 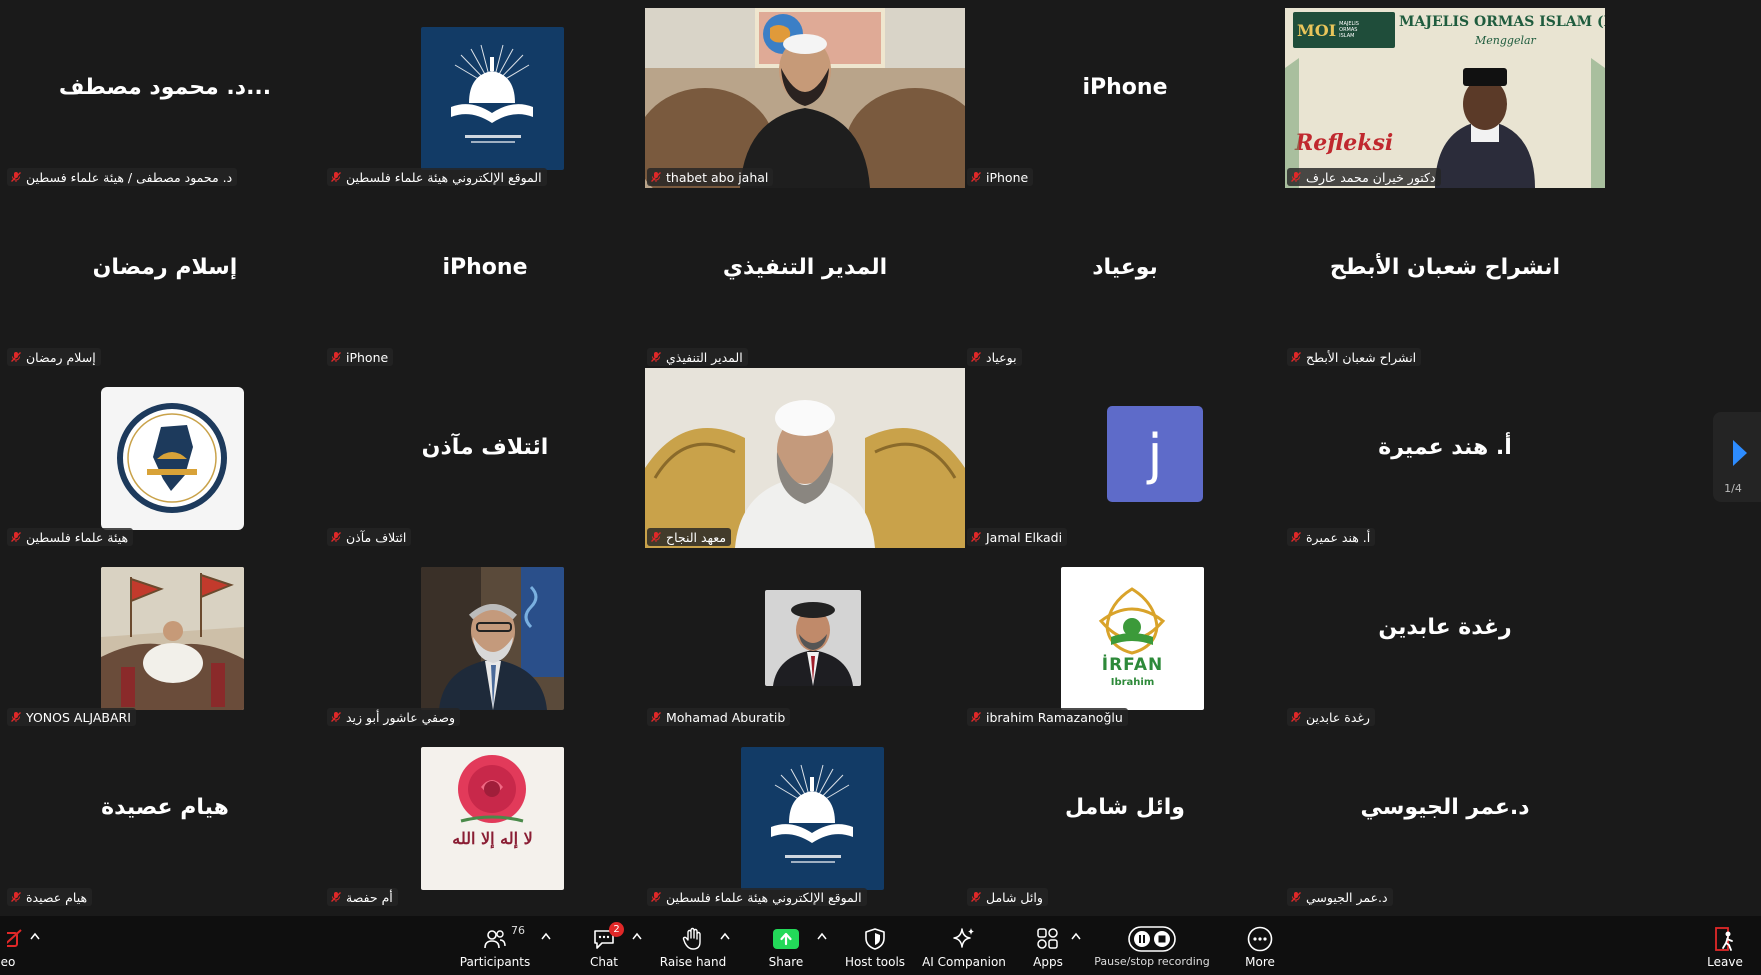 What do you see at coordinates (696, 537) in the screenshot?
I see `name-label-text: معهد النجاح` at bounding box center [696, 537].